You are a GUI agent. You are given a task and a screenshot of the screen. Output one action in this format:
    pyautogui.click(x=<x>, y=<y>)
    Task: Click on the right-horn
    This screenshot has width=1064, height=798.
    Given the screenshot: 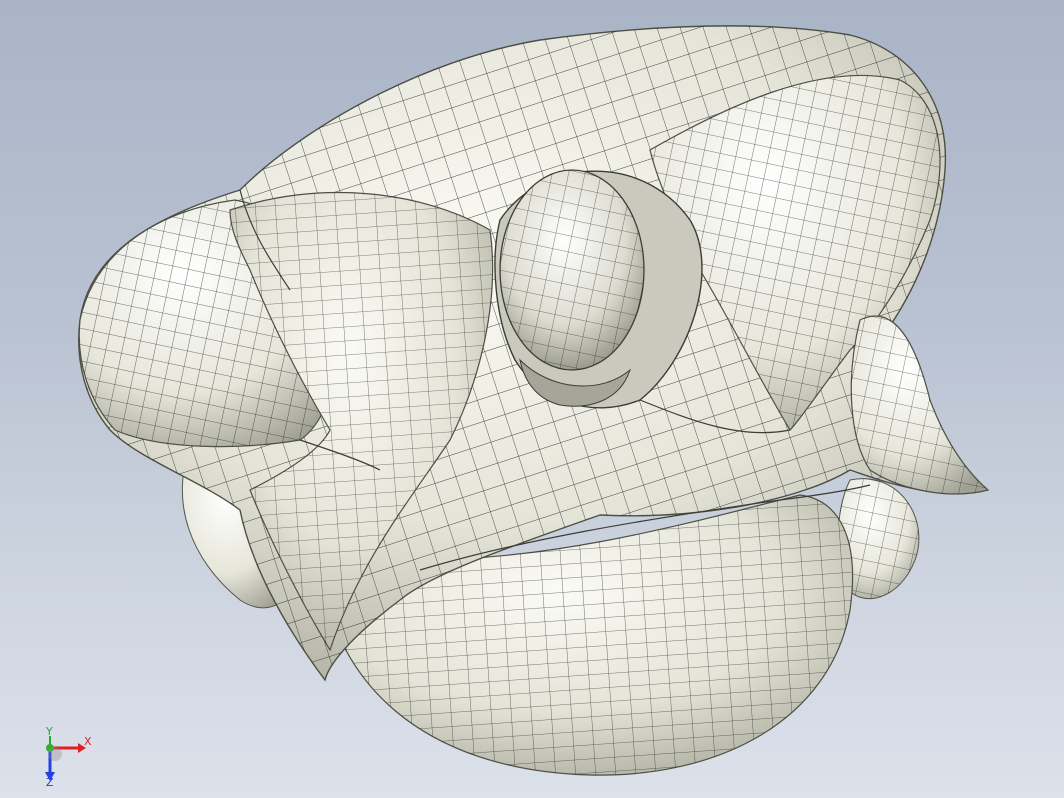 What is the action you would take?
    pyautogui.click(x=920, y=405)
    